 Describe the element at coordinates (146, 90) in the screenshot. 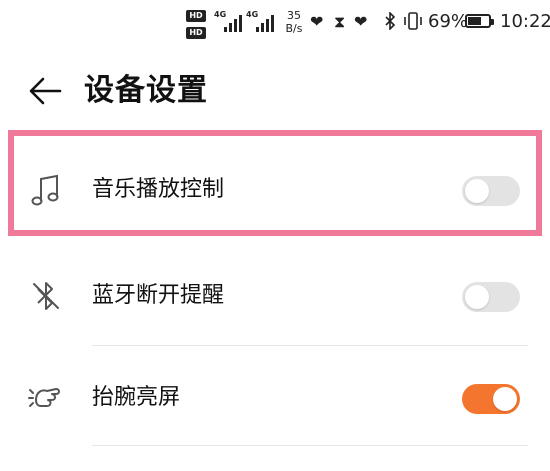

I see `page-title: 设备设置` at that location.